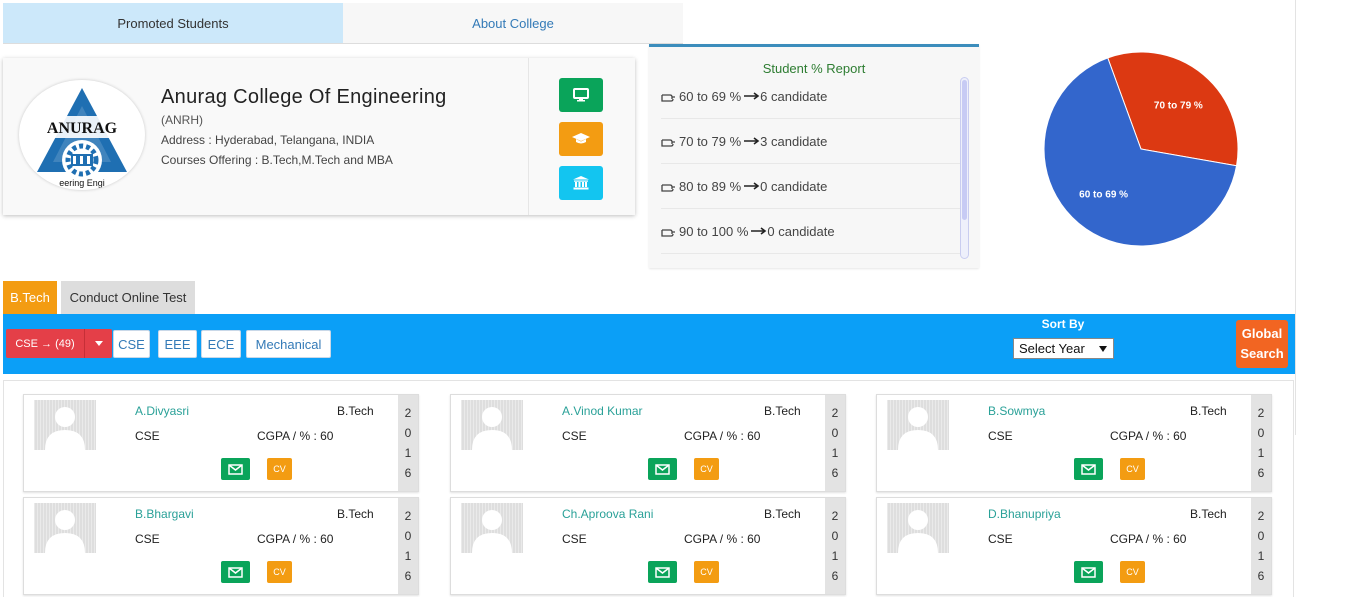 The width and height of the screenshot is (1350, 597). I want to click on report-row: 90 to 100 % 0 candidate, so click(811, 231).